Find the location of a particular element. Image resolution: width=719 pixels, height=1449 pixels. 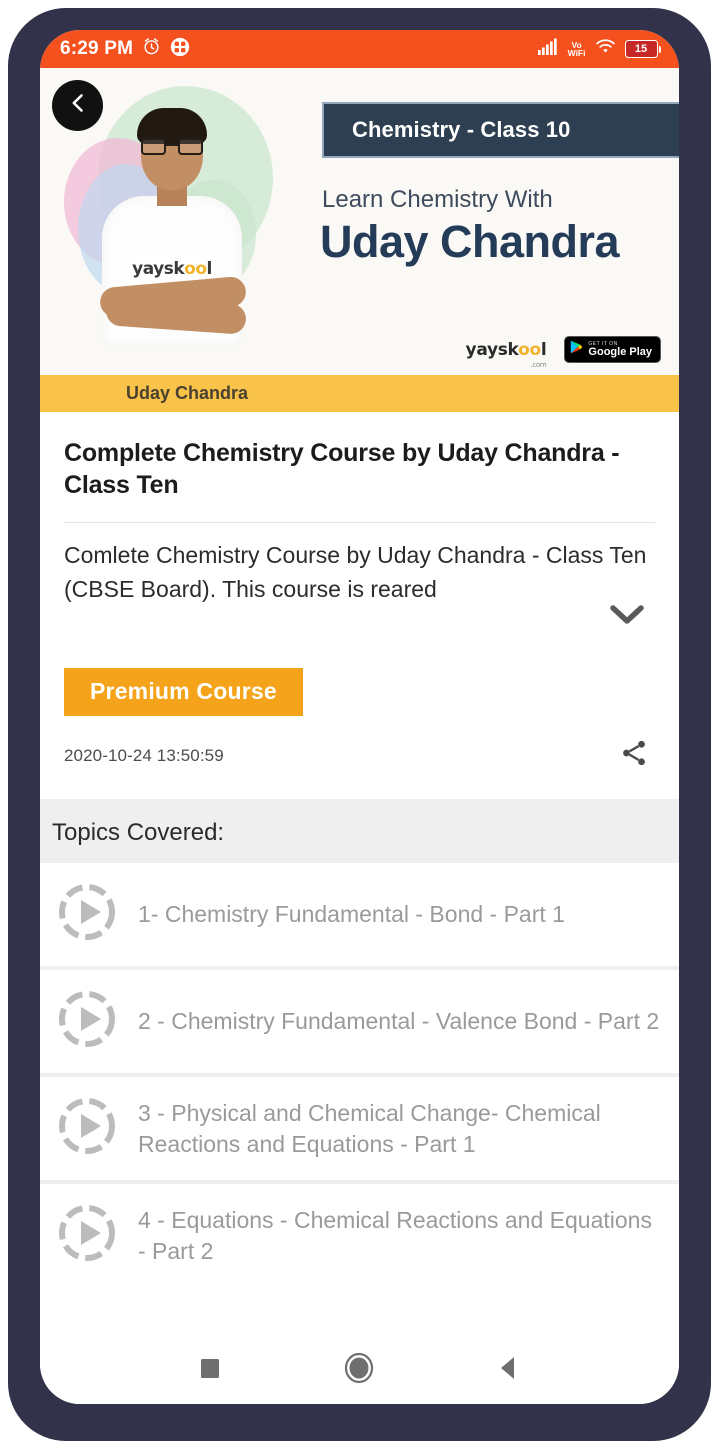

volte-wifi-icon: Vo WiFi is located at coordinates (576, 49).